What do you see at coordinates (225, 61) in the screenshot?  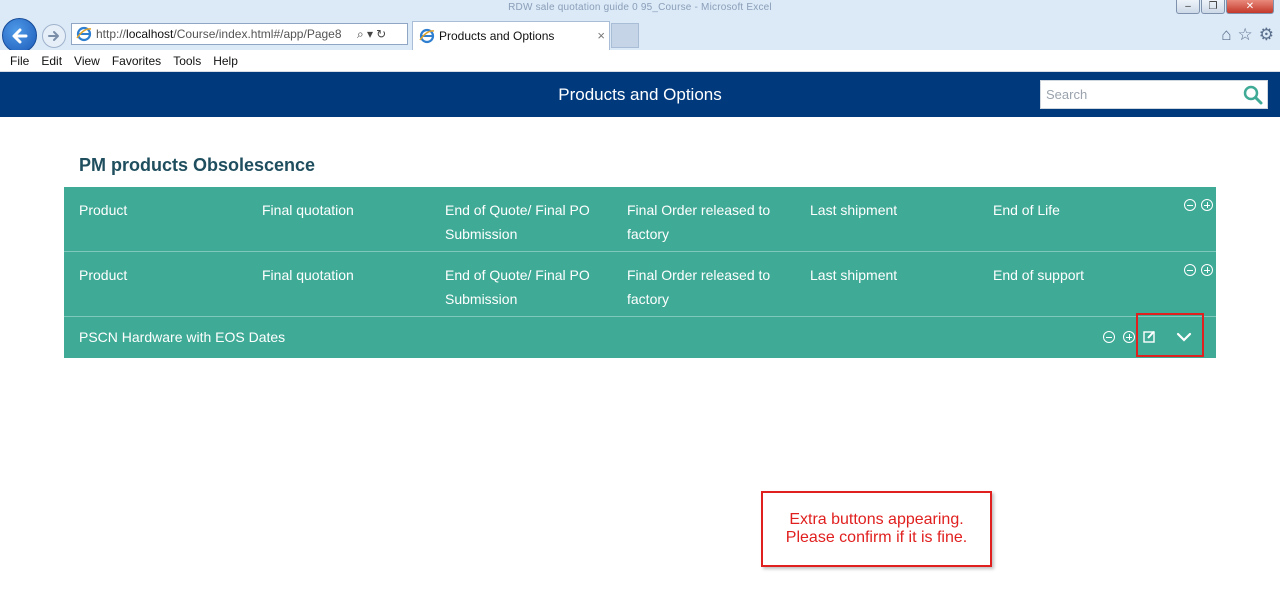 I see `menu-help: Help` at bounding box center [225, 61].